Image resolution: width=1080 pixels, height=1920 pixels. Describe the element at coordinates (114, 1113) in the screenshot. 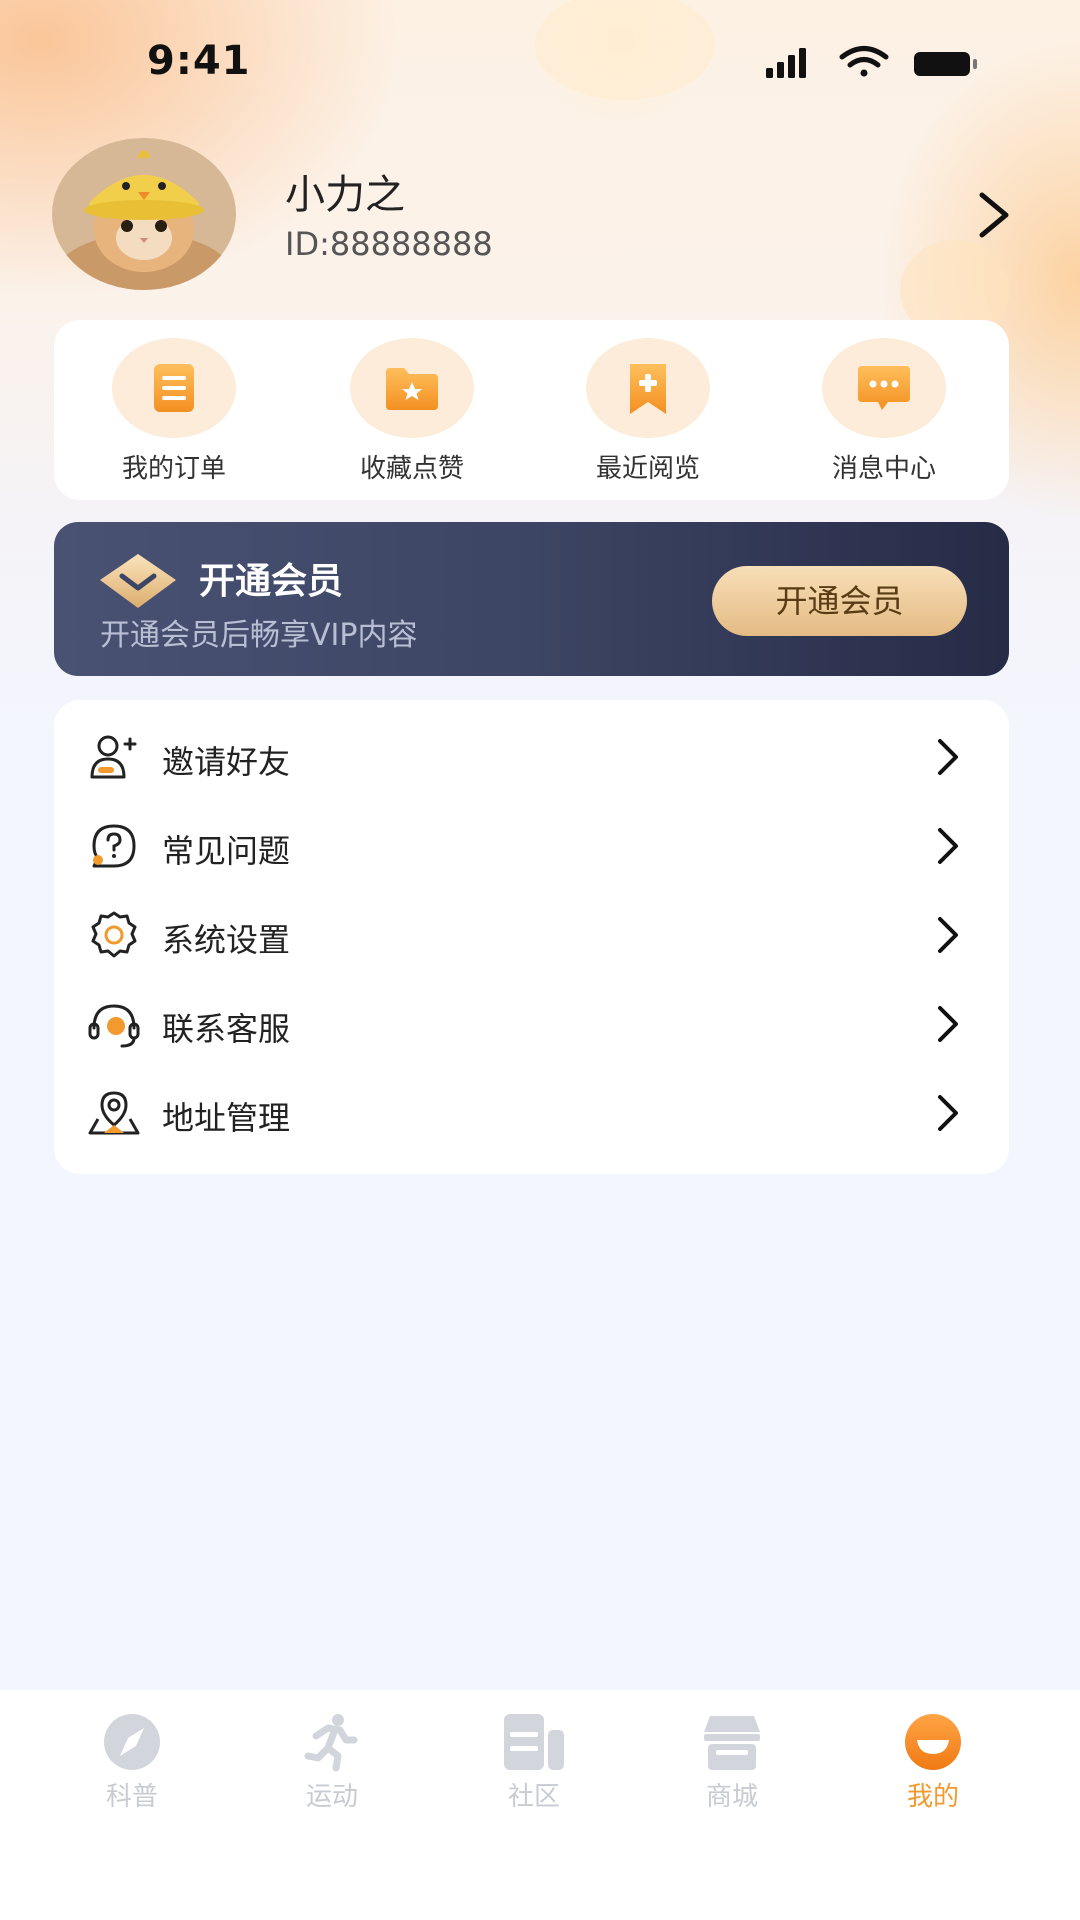

I see `address-location-icon` at that location.